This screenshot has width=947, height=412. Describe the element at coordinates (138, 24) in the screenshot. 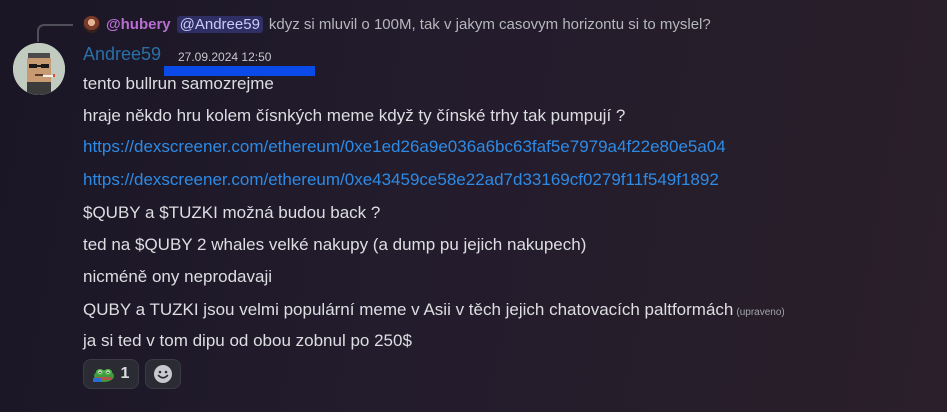

I see `reply-author: @hubery` at that location.